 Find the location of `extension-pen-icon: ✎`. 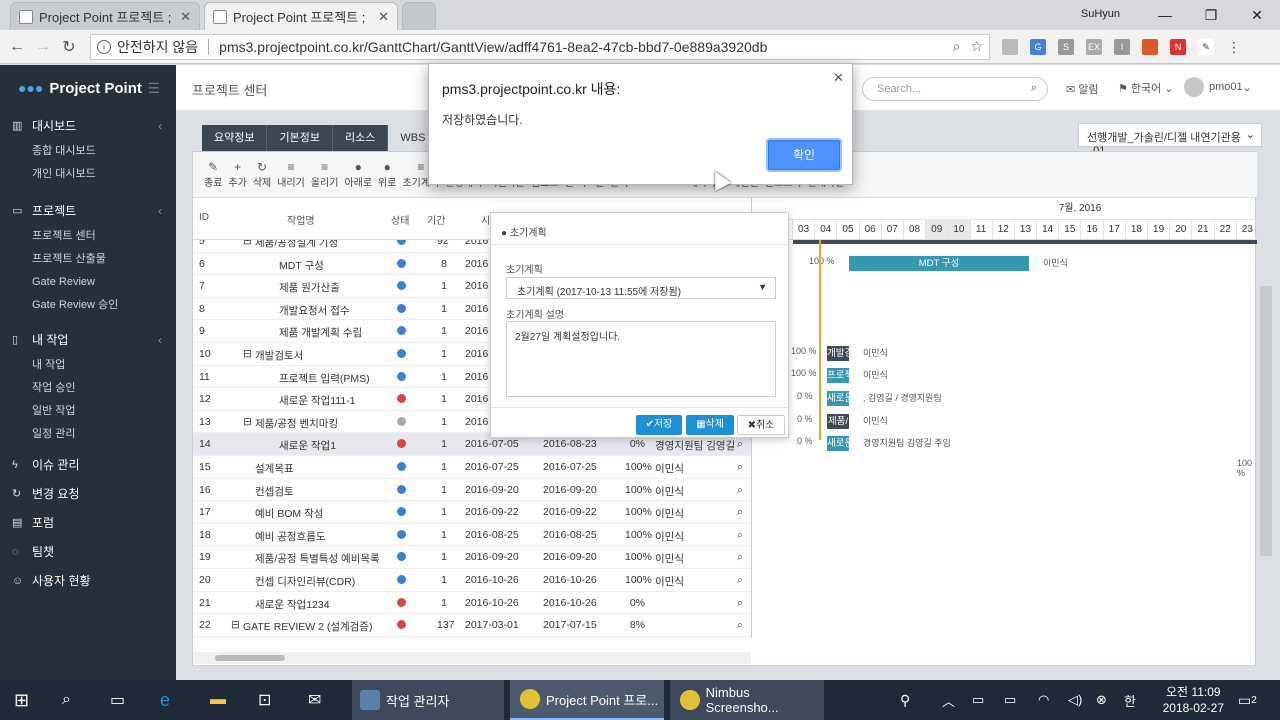

extension-pen-icon: ✎ is located at coordinates (1206, 46).